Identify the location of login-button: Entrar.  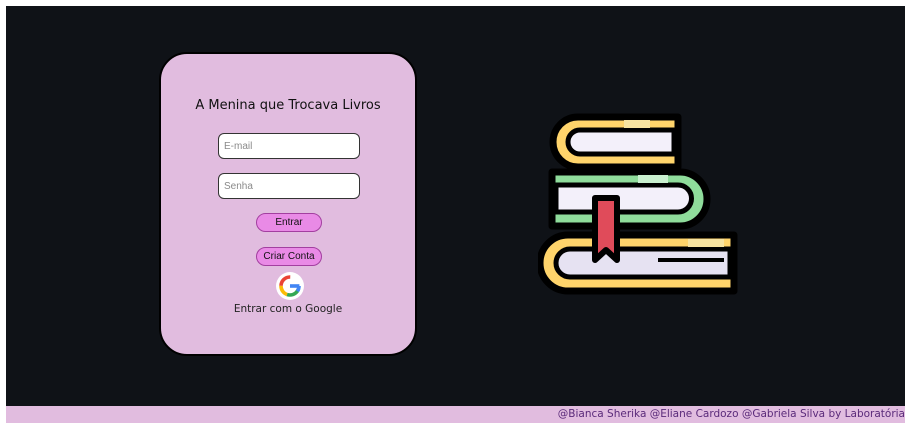
(289, 222).